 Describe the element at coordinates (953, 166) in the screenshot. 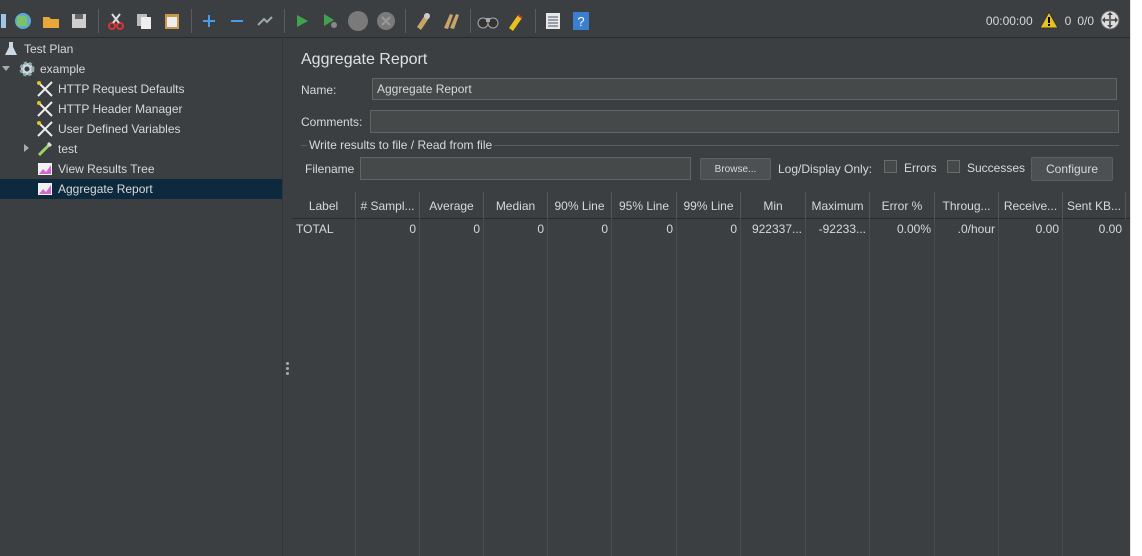

I see `successes-checkbox` at that location.